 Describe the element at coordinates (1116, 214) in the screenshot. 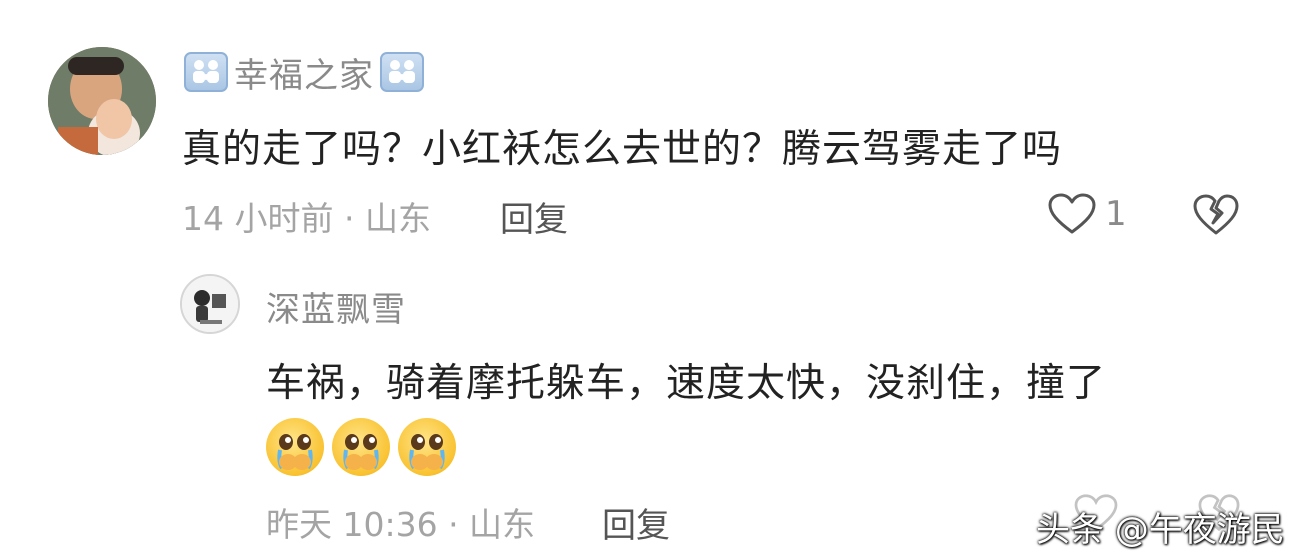

I see `like-count: 1` at that location.